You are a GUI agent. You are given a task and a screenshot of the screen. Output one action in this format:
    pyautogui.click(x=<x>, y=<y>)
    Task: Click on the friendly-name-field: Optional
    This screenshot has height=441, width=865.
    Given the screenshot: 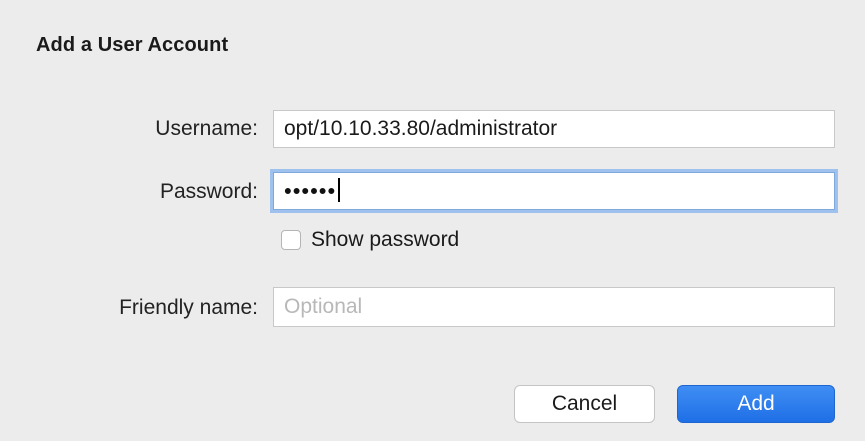 What is the action you would take?
    pyautogui.click(x=554, y=307)
    